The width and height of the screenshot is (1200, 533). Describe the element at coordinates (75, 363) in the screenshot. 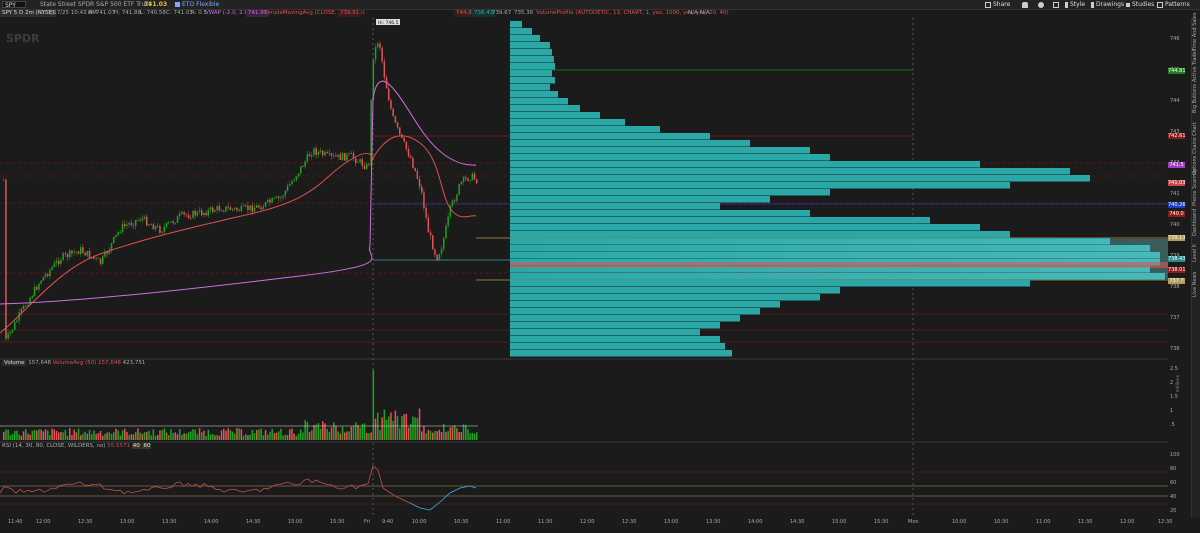

I see `volume-avg-label: VolumeAvg (50)` at that location.